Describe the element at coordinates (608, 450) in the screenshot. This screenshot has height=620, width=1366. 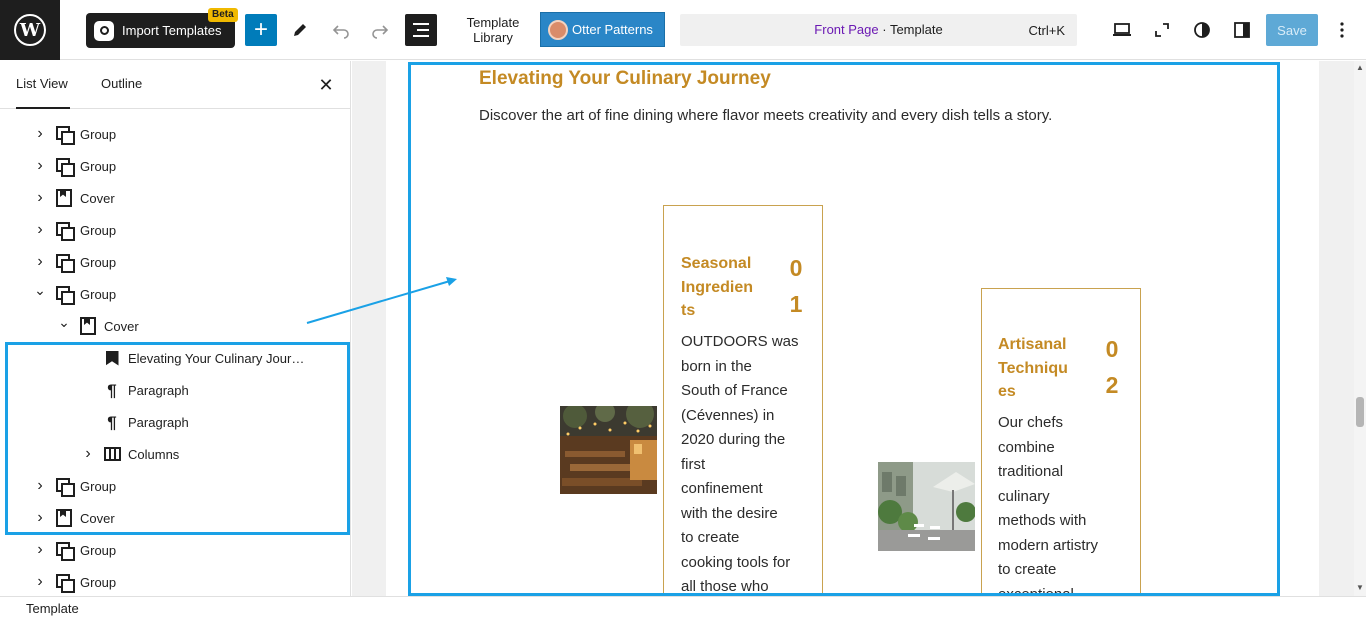
I see `restaurant-night-photo` at that location.